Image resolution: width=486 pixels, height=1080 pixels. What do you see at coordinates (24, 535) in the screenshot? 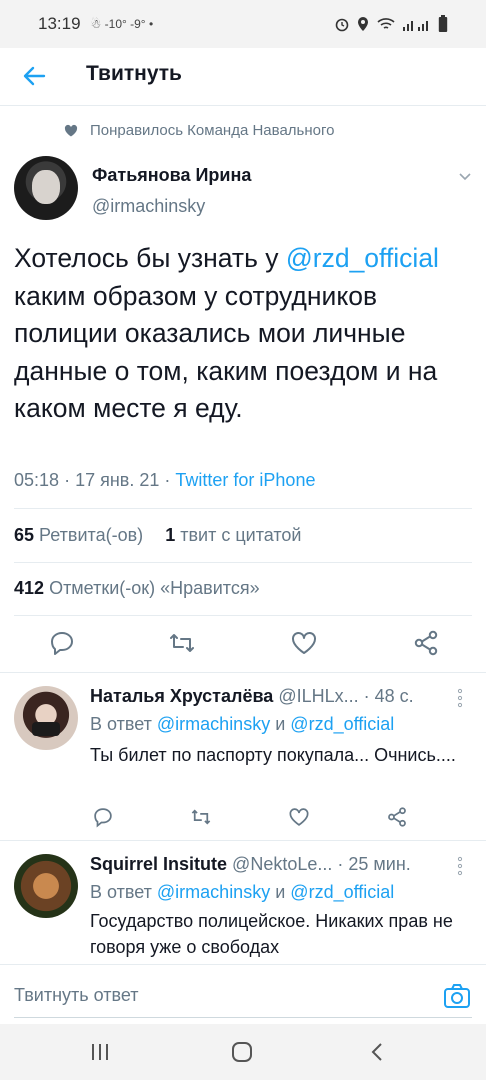
I see `retweets-count: 65` at bounding box center [24, 535].